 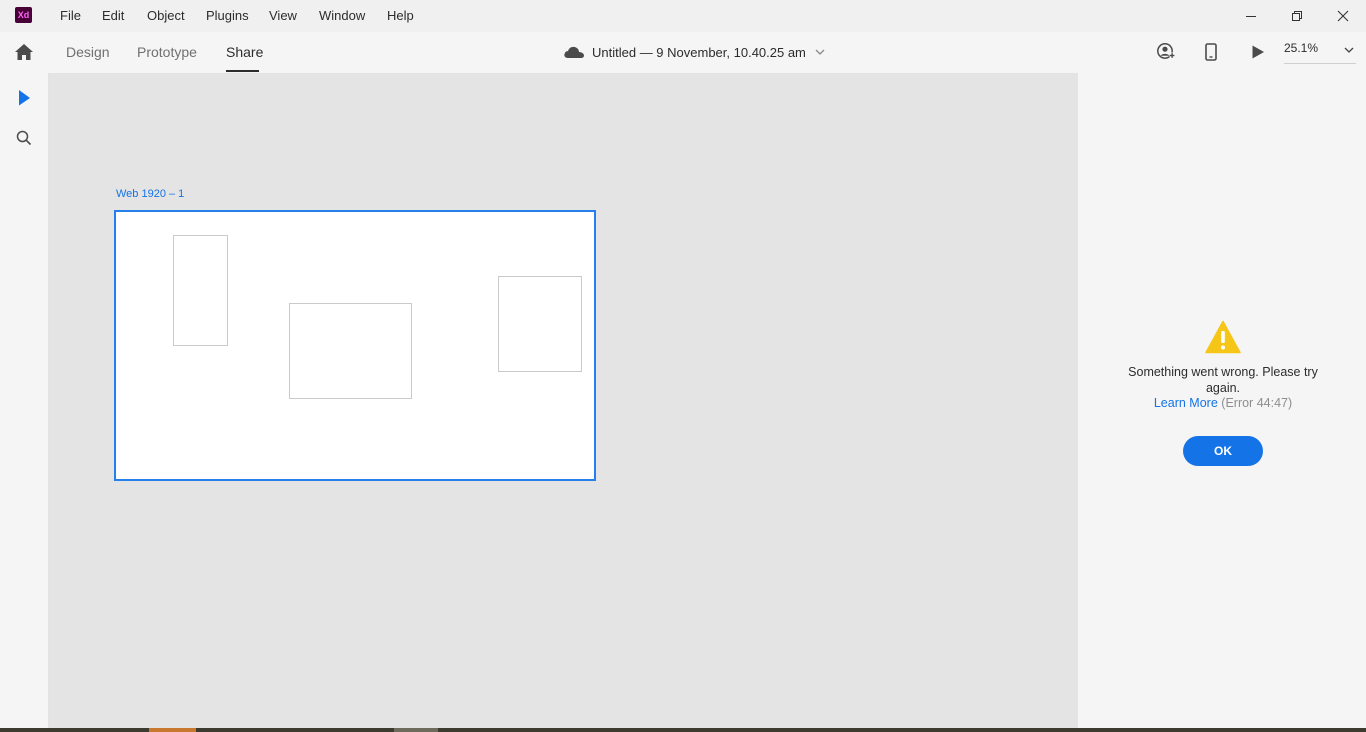 I want to click on document-title-text: Untitled — 9 November, 10.40.25 am, so click(x=699, y=52).